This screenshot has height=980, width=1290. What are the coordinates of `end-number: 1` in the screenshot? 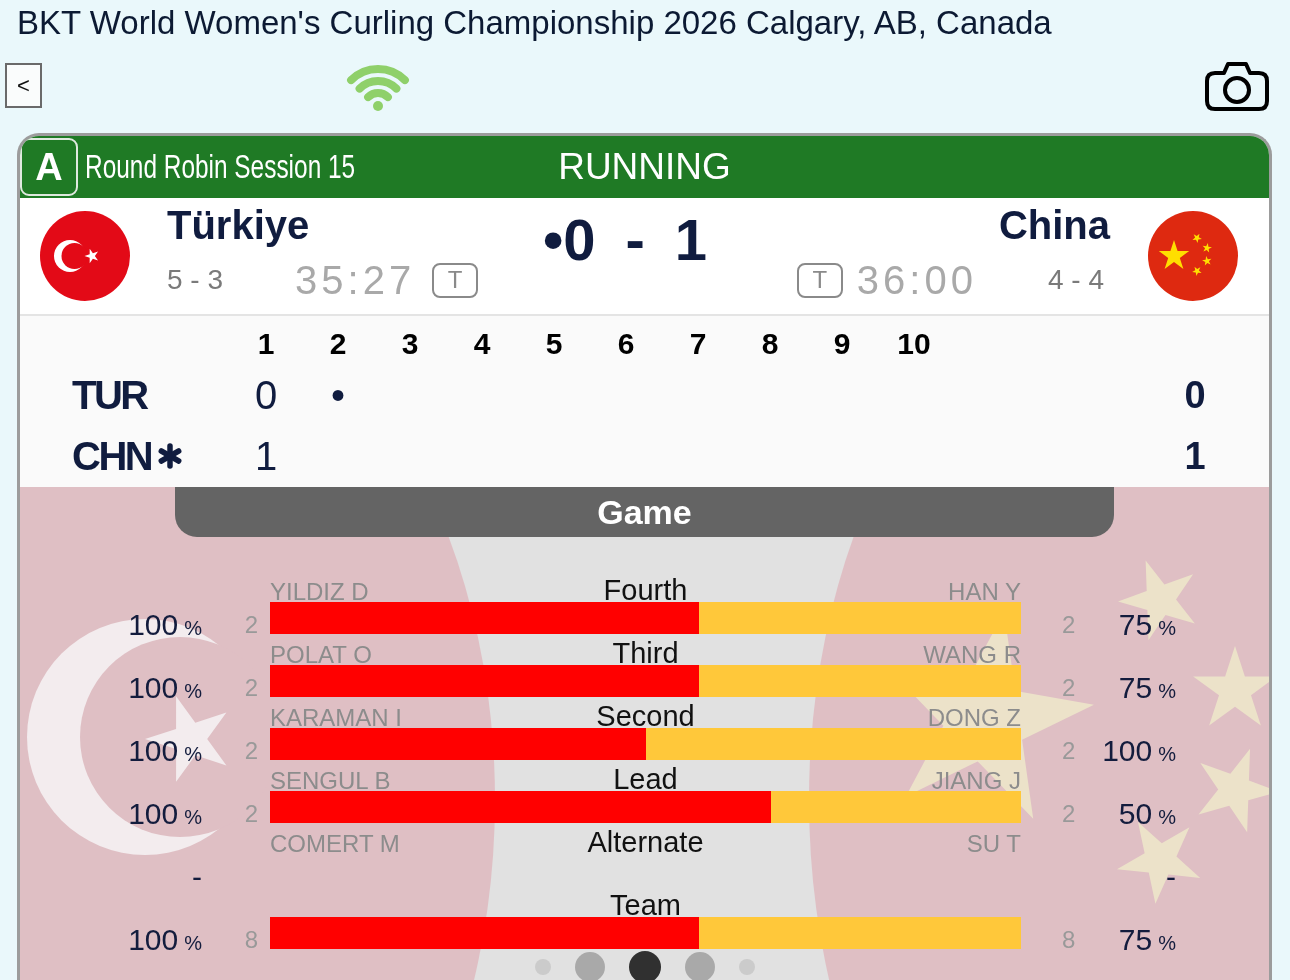 It's located at (266, 344).